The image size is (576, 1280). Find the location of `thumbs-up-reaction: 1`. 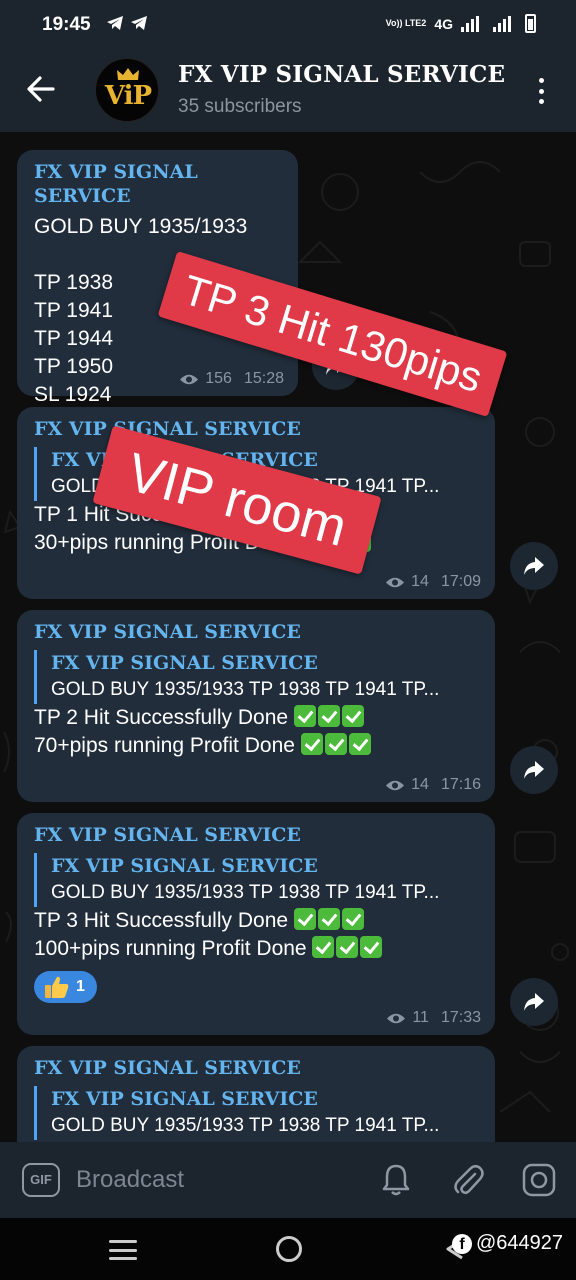

thumbs-up-reaction: 1 is located at coordinates (65, 987).